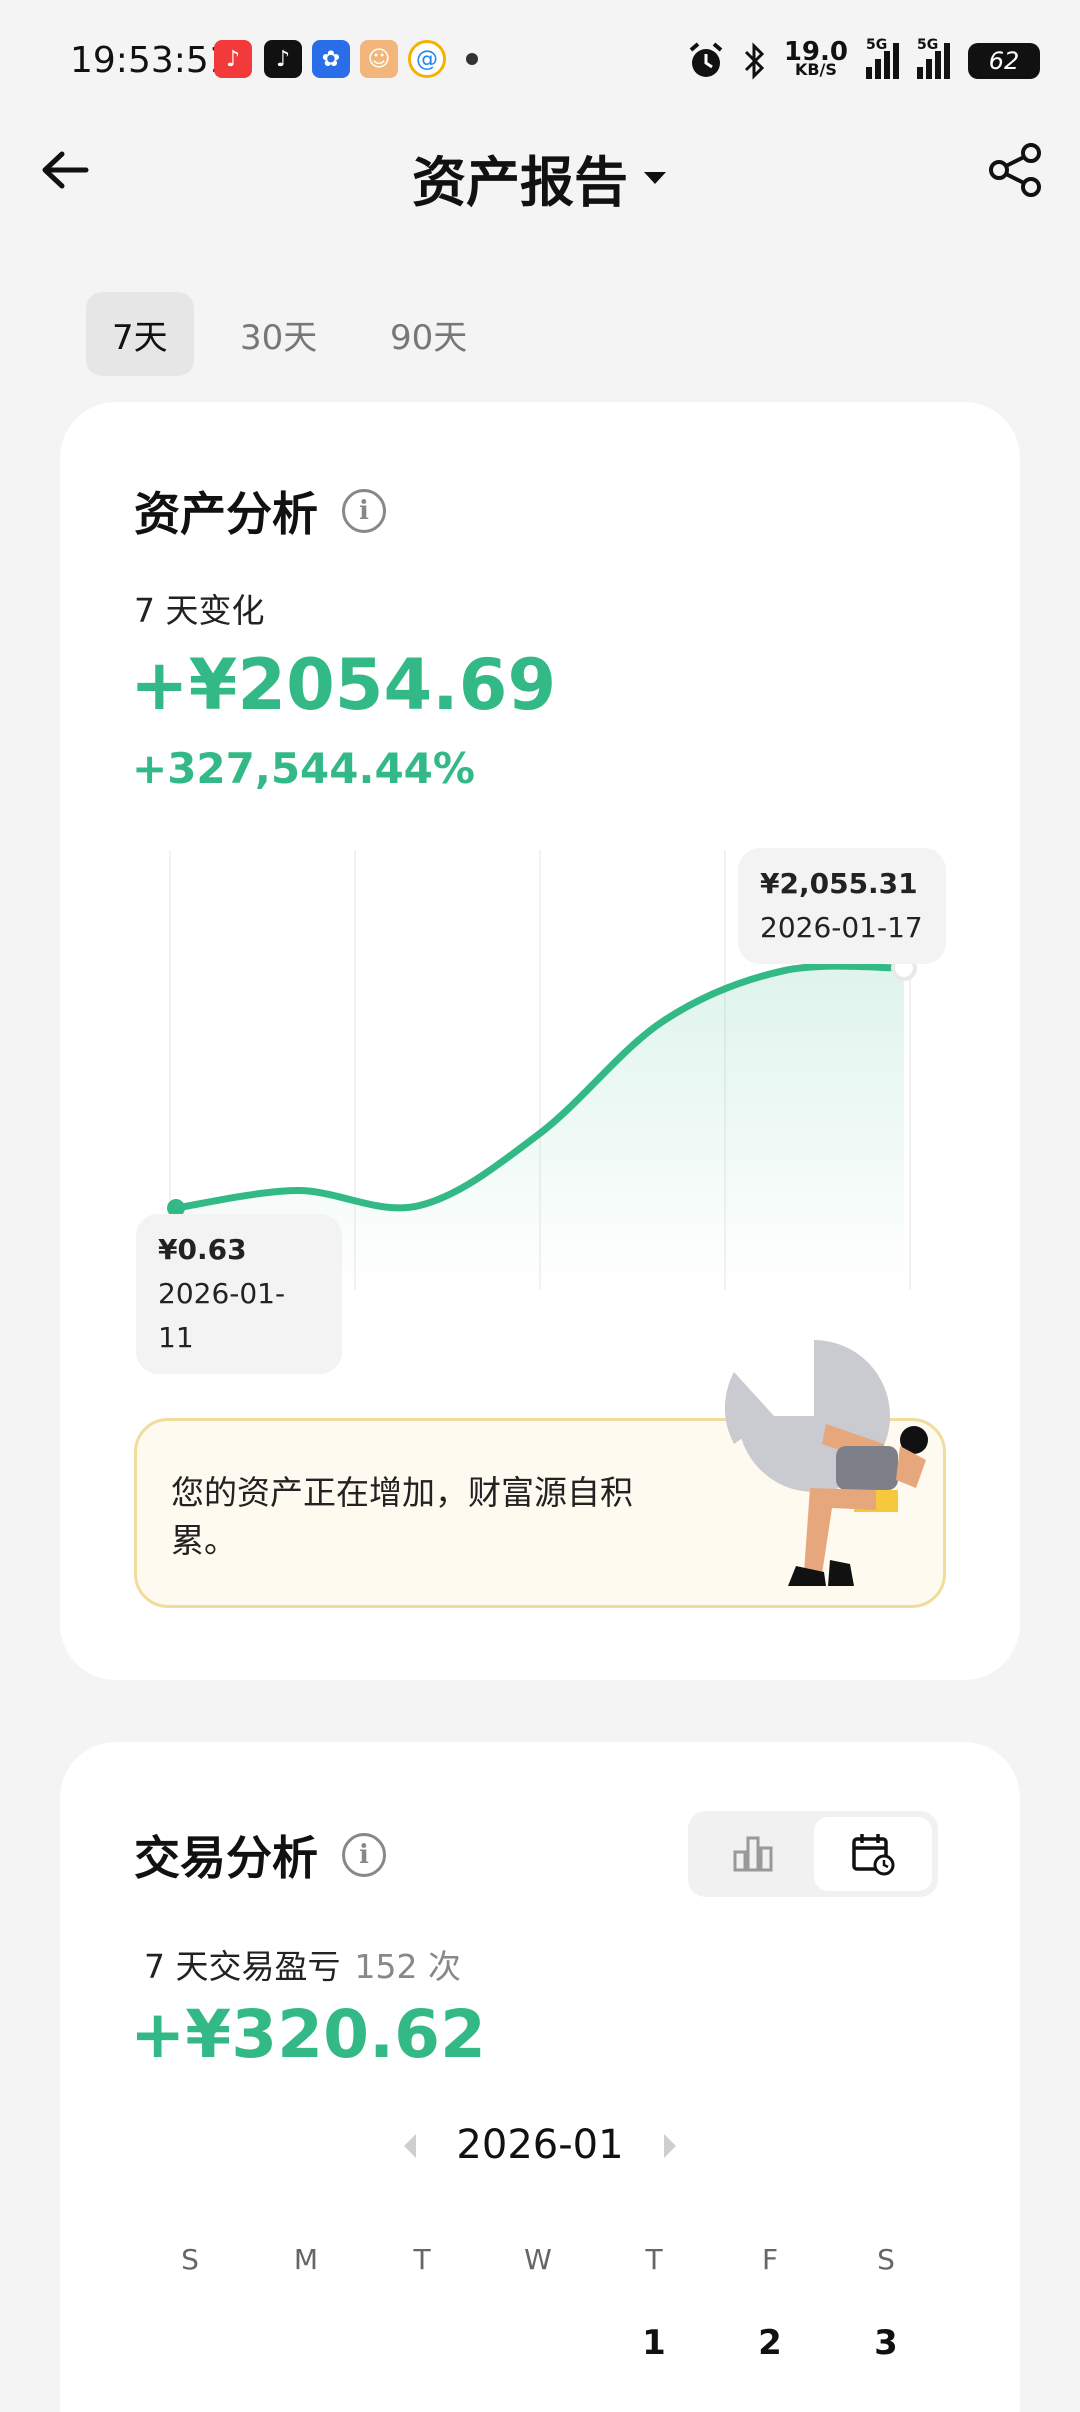 This screenshot has width=1080, height=2412. What do you see at coordinates (306, 2259) in the screenshot?
I see `weekday-mon: M` at bounding box center [306, 2259].